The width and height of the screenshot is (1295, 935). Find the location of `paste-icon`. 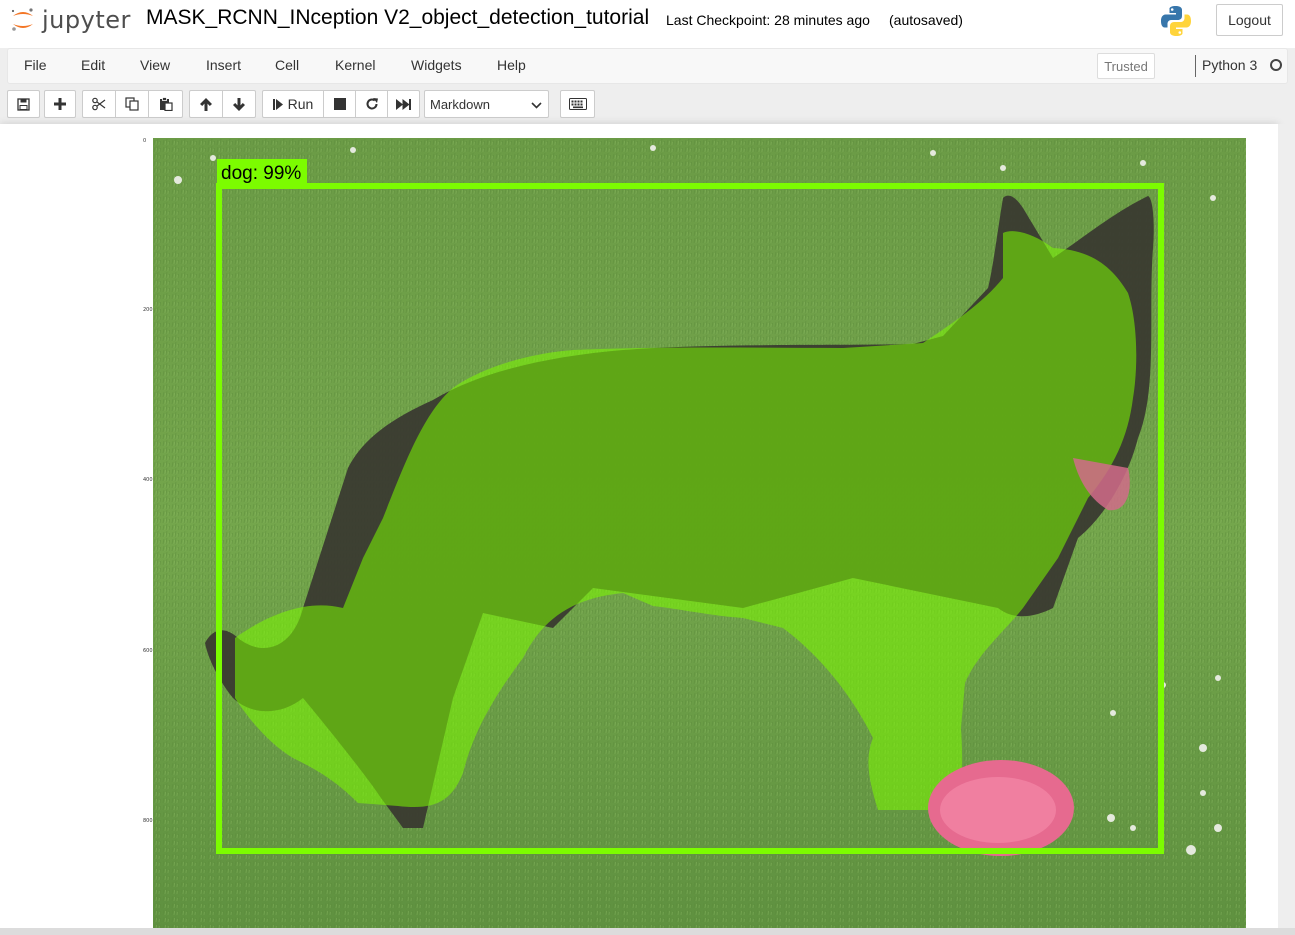

paste-icon is located at coordinates (166, 104).